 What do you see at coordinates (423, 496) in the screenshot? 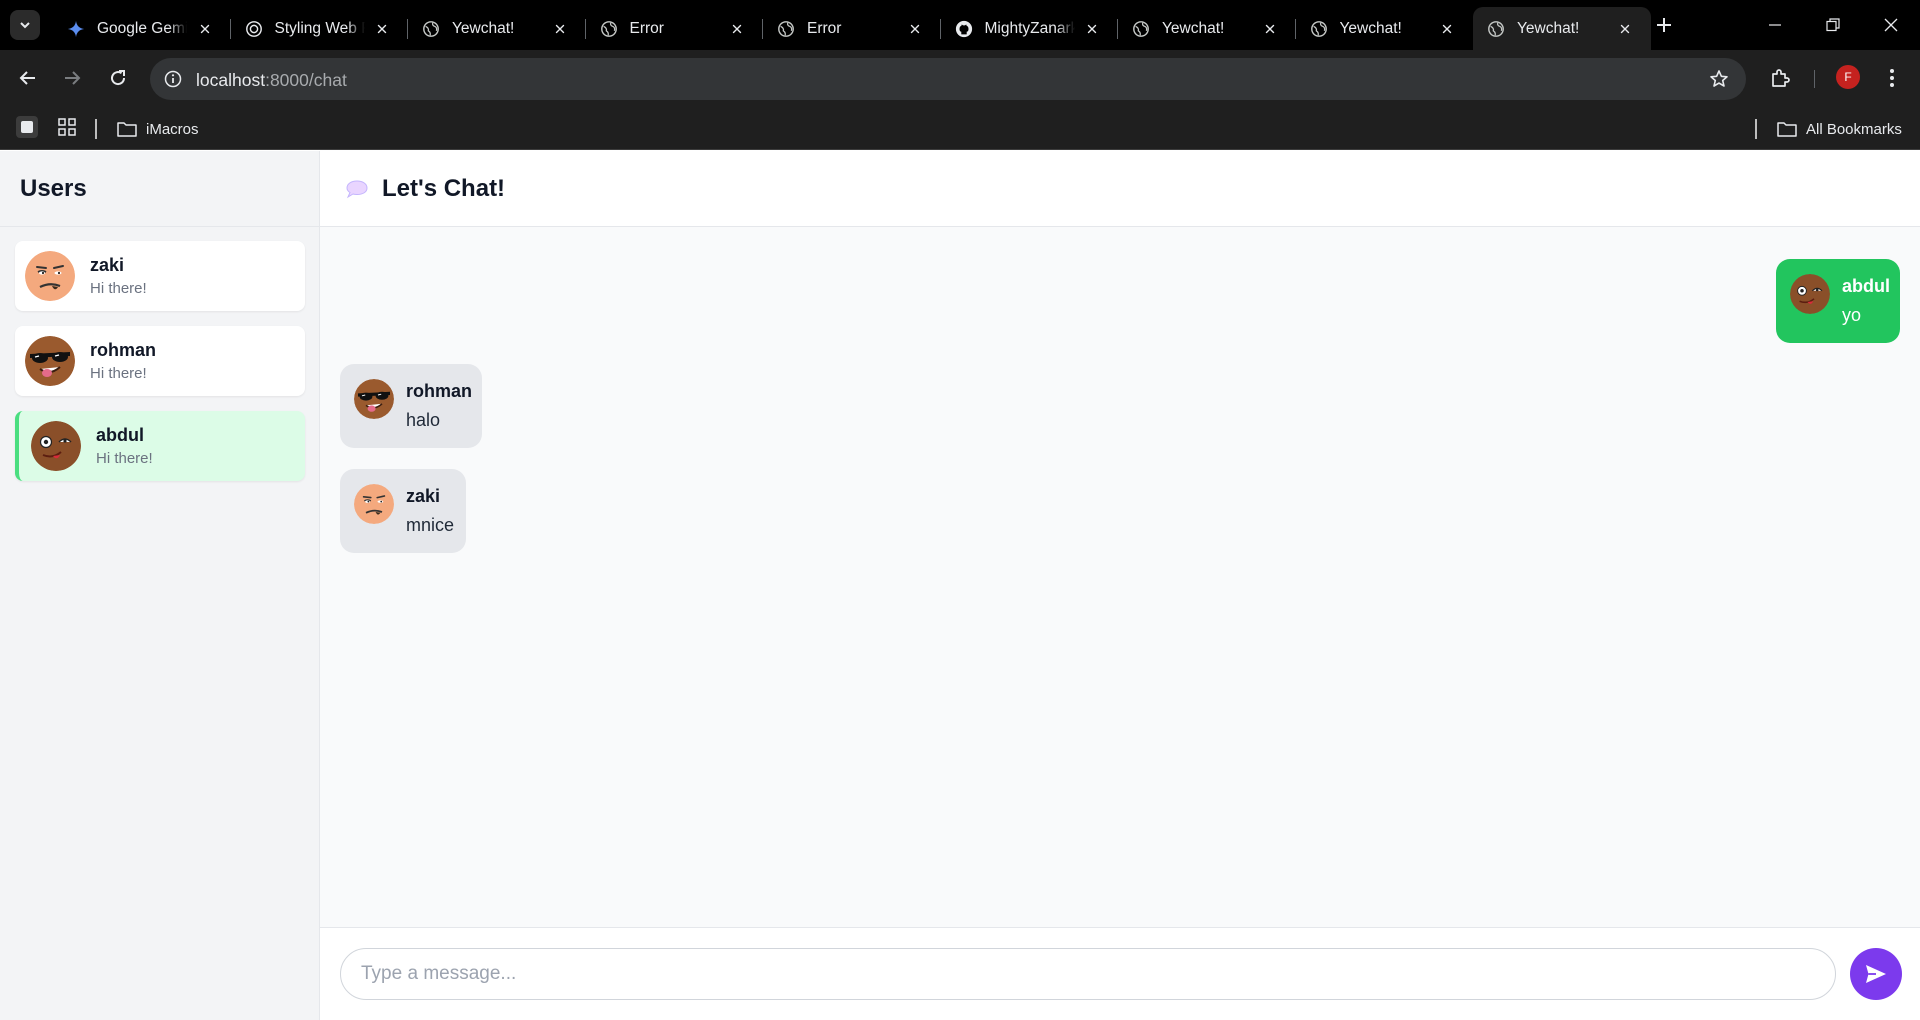
I see `message-author: zaki` at bounding box center [423, 496].